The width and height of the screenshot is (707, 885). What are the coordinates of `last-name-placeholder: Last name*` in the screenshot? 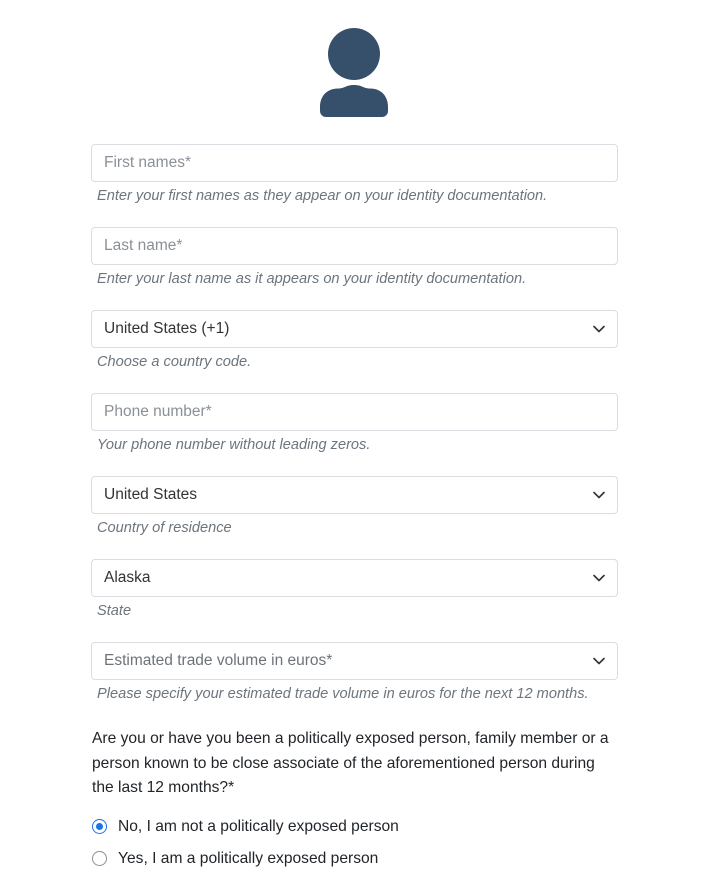 It's located at (143, 245).